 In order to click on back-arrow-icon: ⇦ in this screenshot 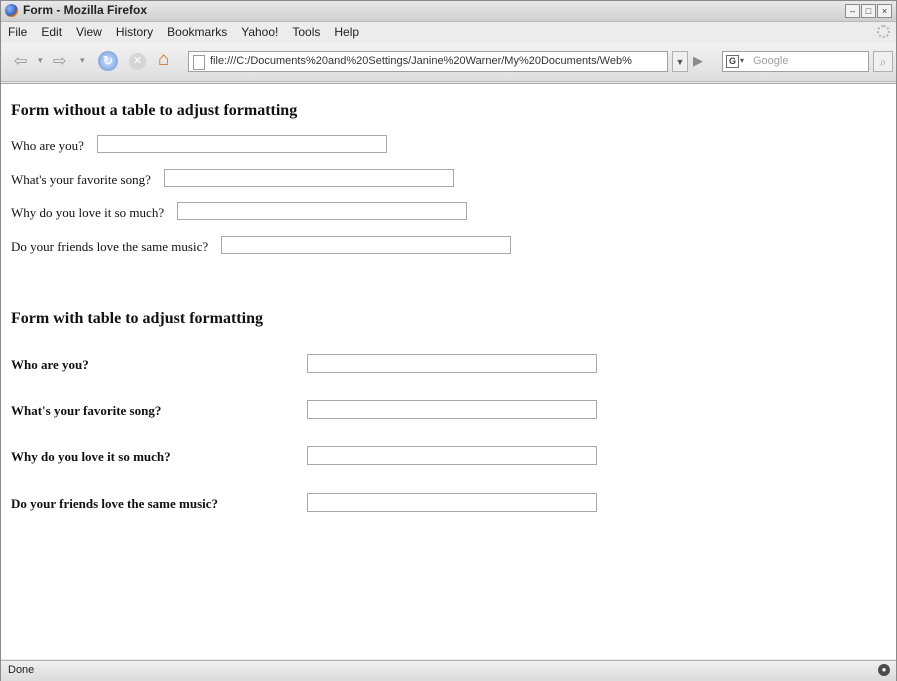, I will do `click(20, 61)`.